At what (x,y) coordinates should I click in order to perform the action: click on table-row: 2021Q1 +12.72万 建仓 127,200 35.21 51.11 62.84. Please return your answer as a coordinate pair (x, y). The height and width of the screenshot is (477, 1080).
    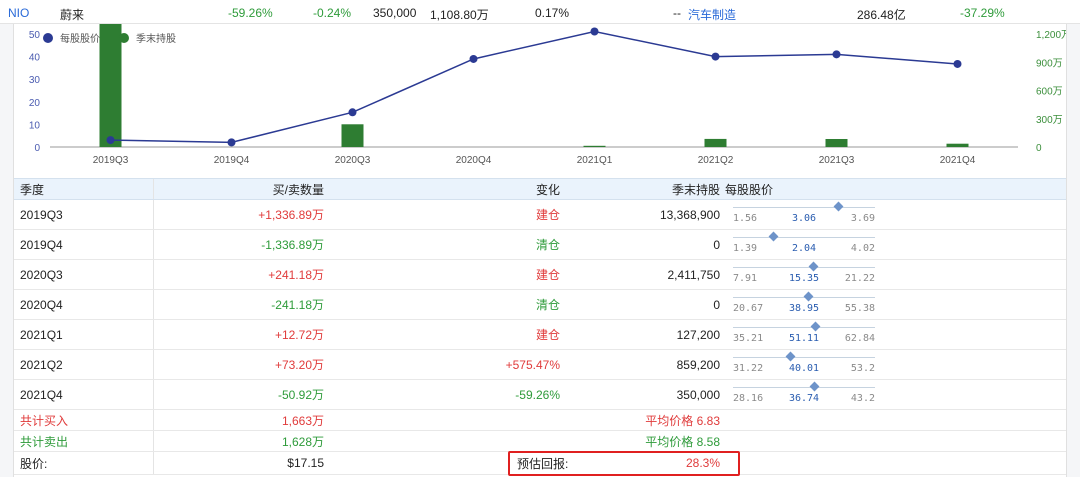
    Looking at the image, I should click on (540, 335).